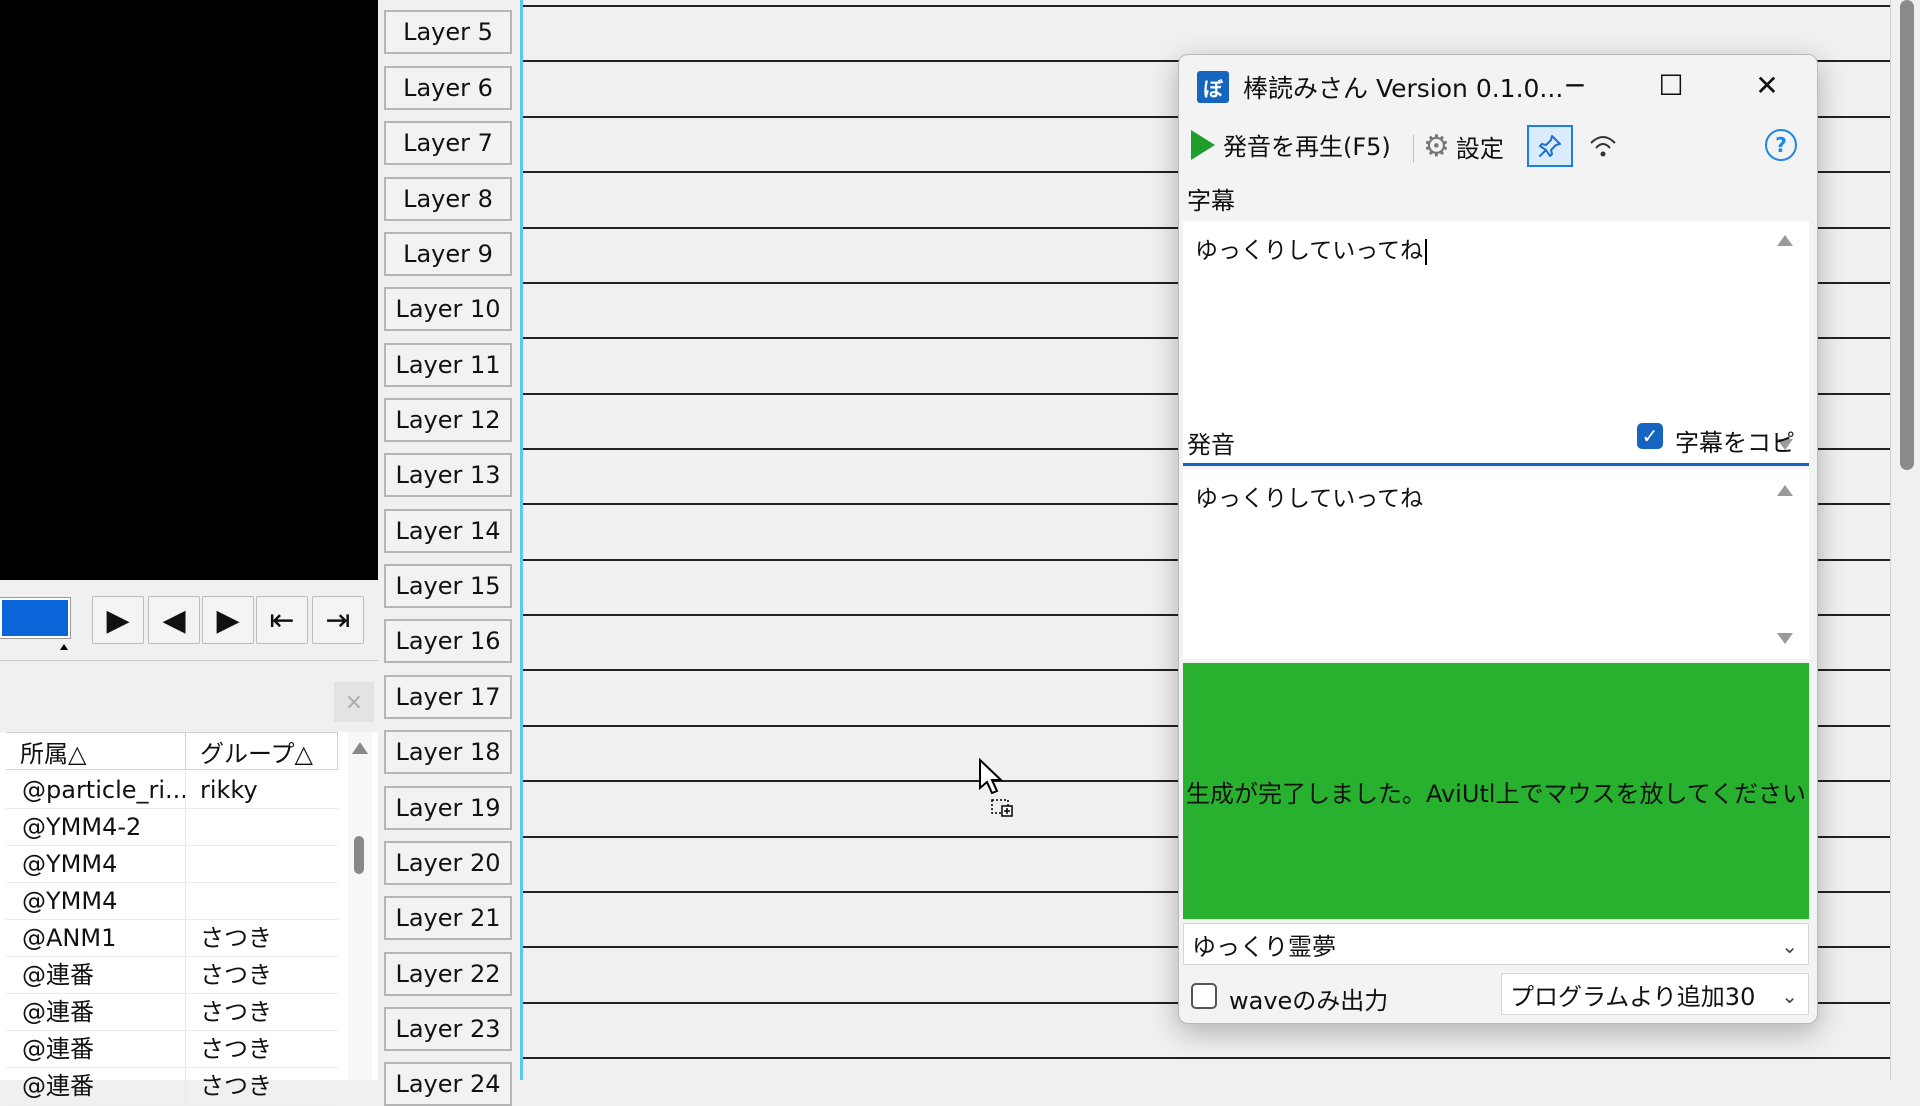  What do you see at coordinates (448, 697) in the screenshot?
I see `layer-button: Layer 17` at bounding box center [448, 697].